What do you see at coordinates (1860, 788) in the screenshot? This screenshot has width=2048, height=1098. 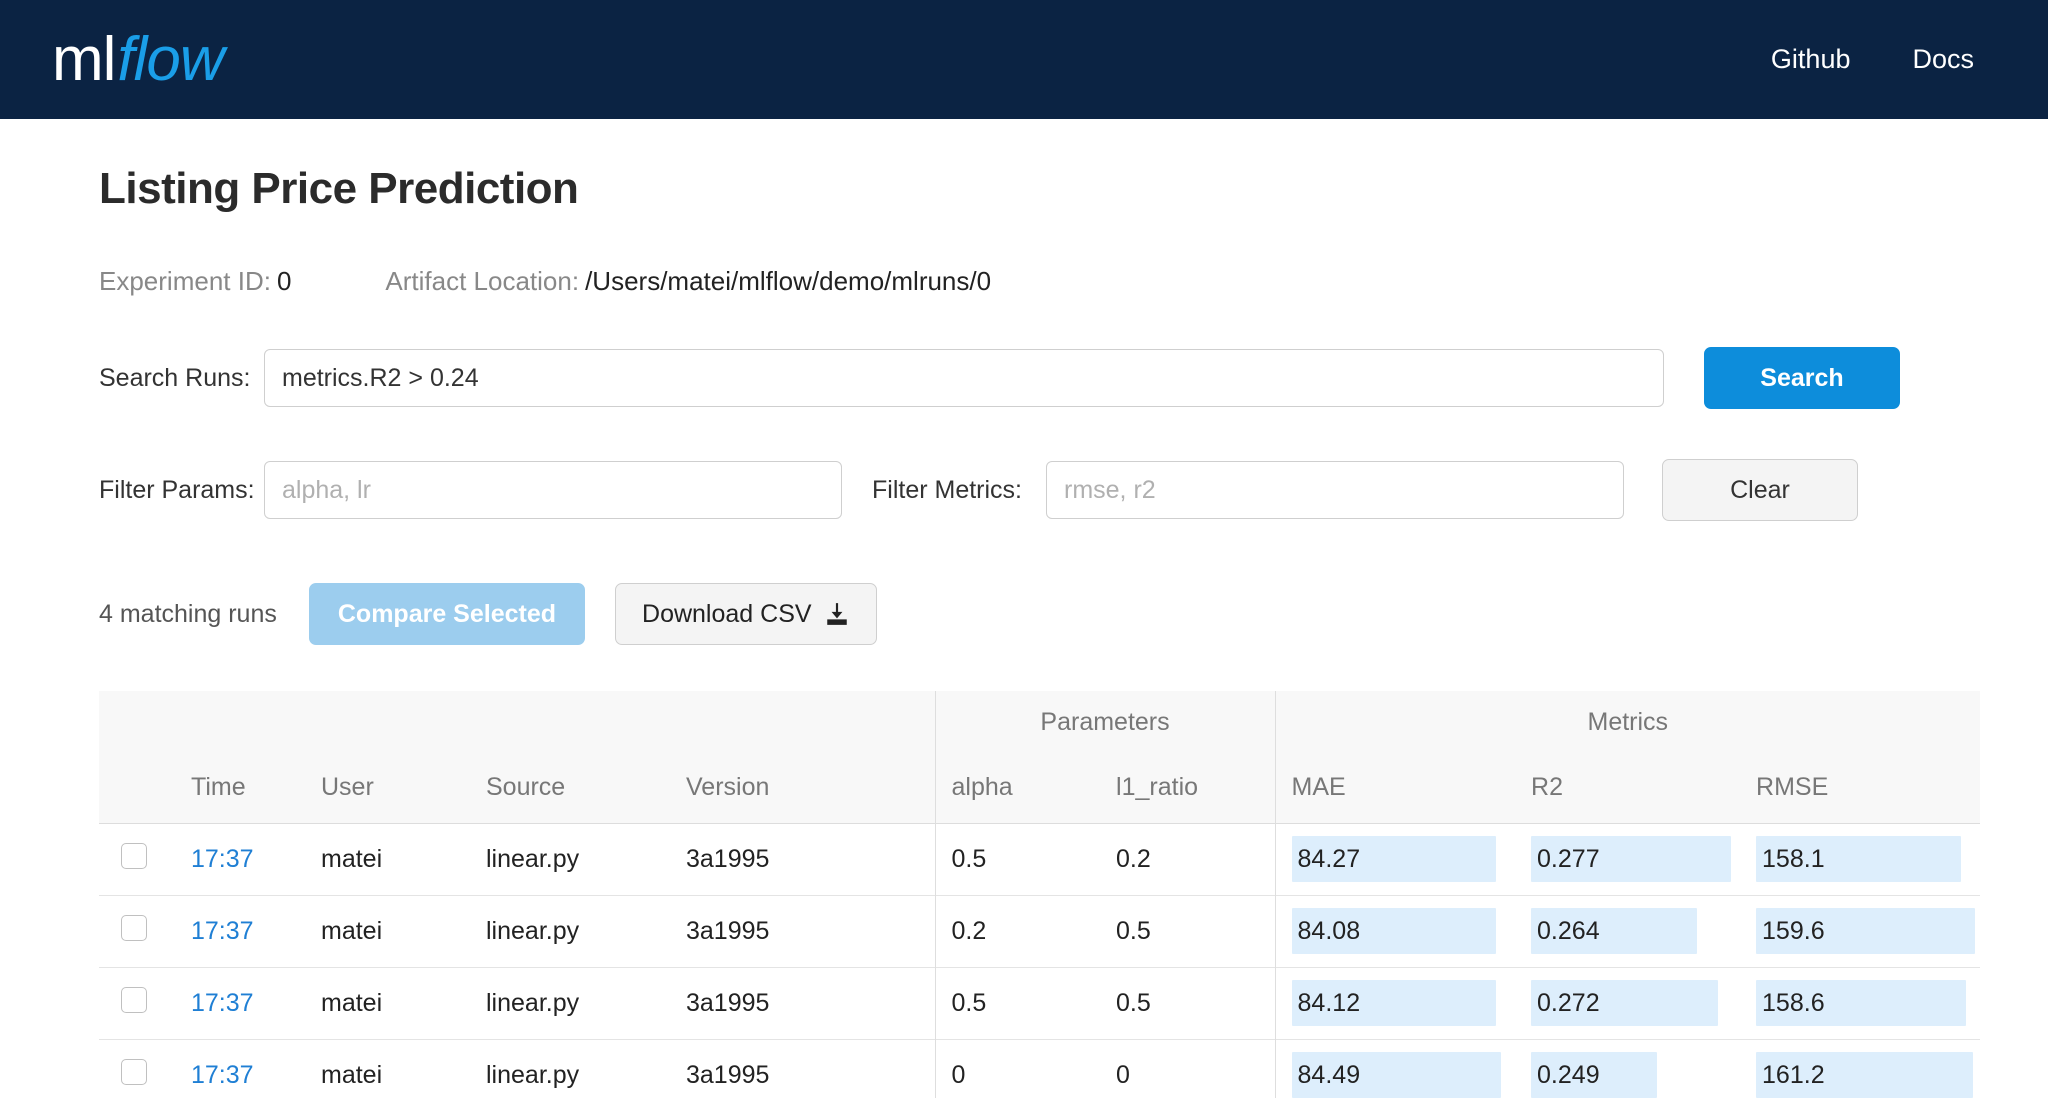 I see `column-header-rmse: RMSE` at bounding box center [1860, 788].